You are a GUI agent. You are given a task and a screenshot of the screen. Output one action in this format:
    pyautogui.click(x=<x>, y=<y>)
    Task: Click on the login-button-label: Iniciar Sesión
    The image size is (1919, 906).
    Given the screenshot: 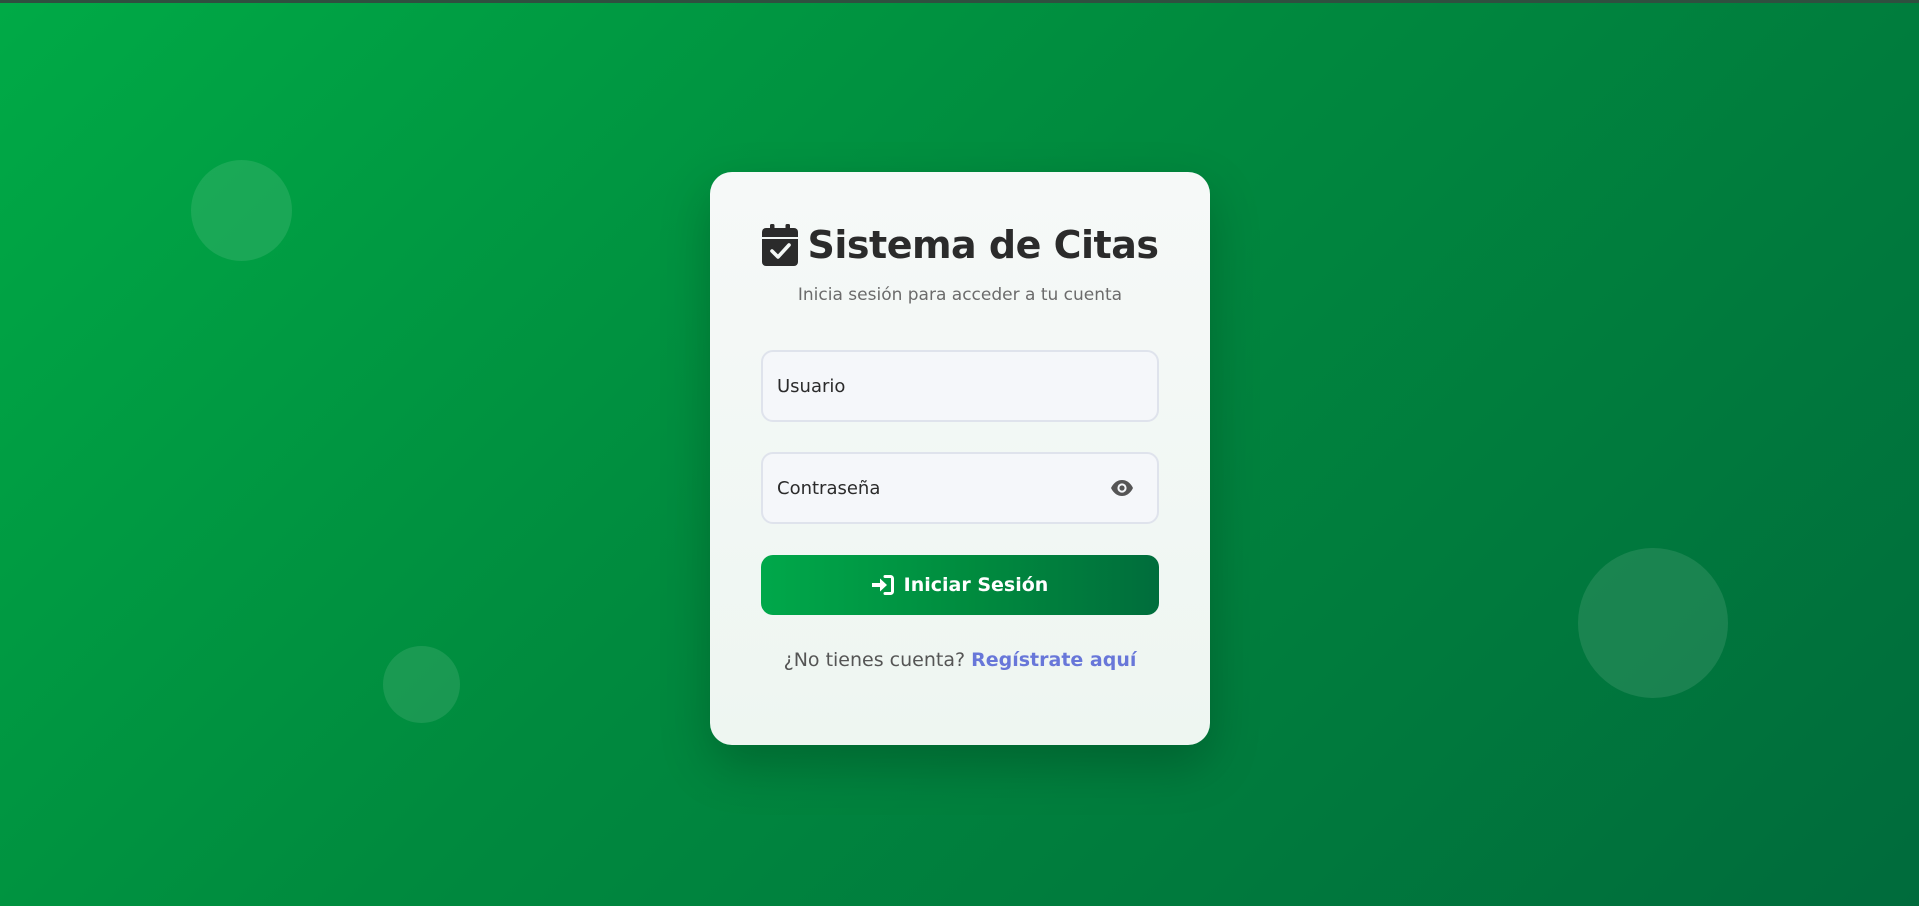 What is the action you would take?
    pyautogui.click(x=976, y=585)
    